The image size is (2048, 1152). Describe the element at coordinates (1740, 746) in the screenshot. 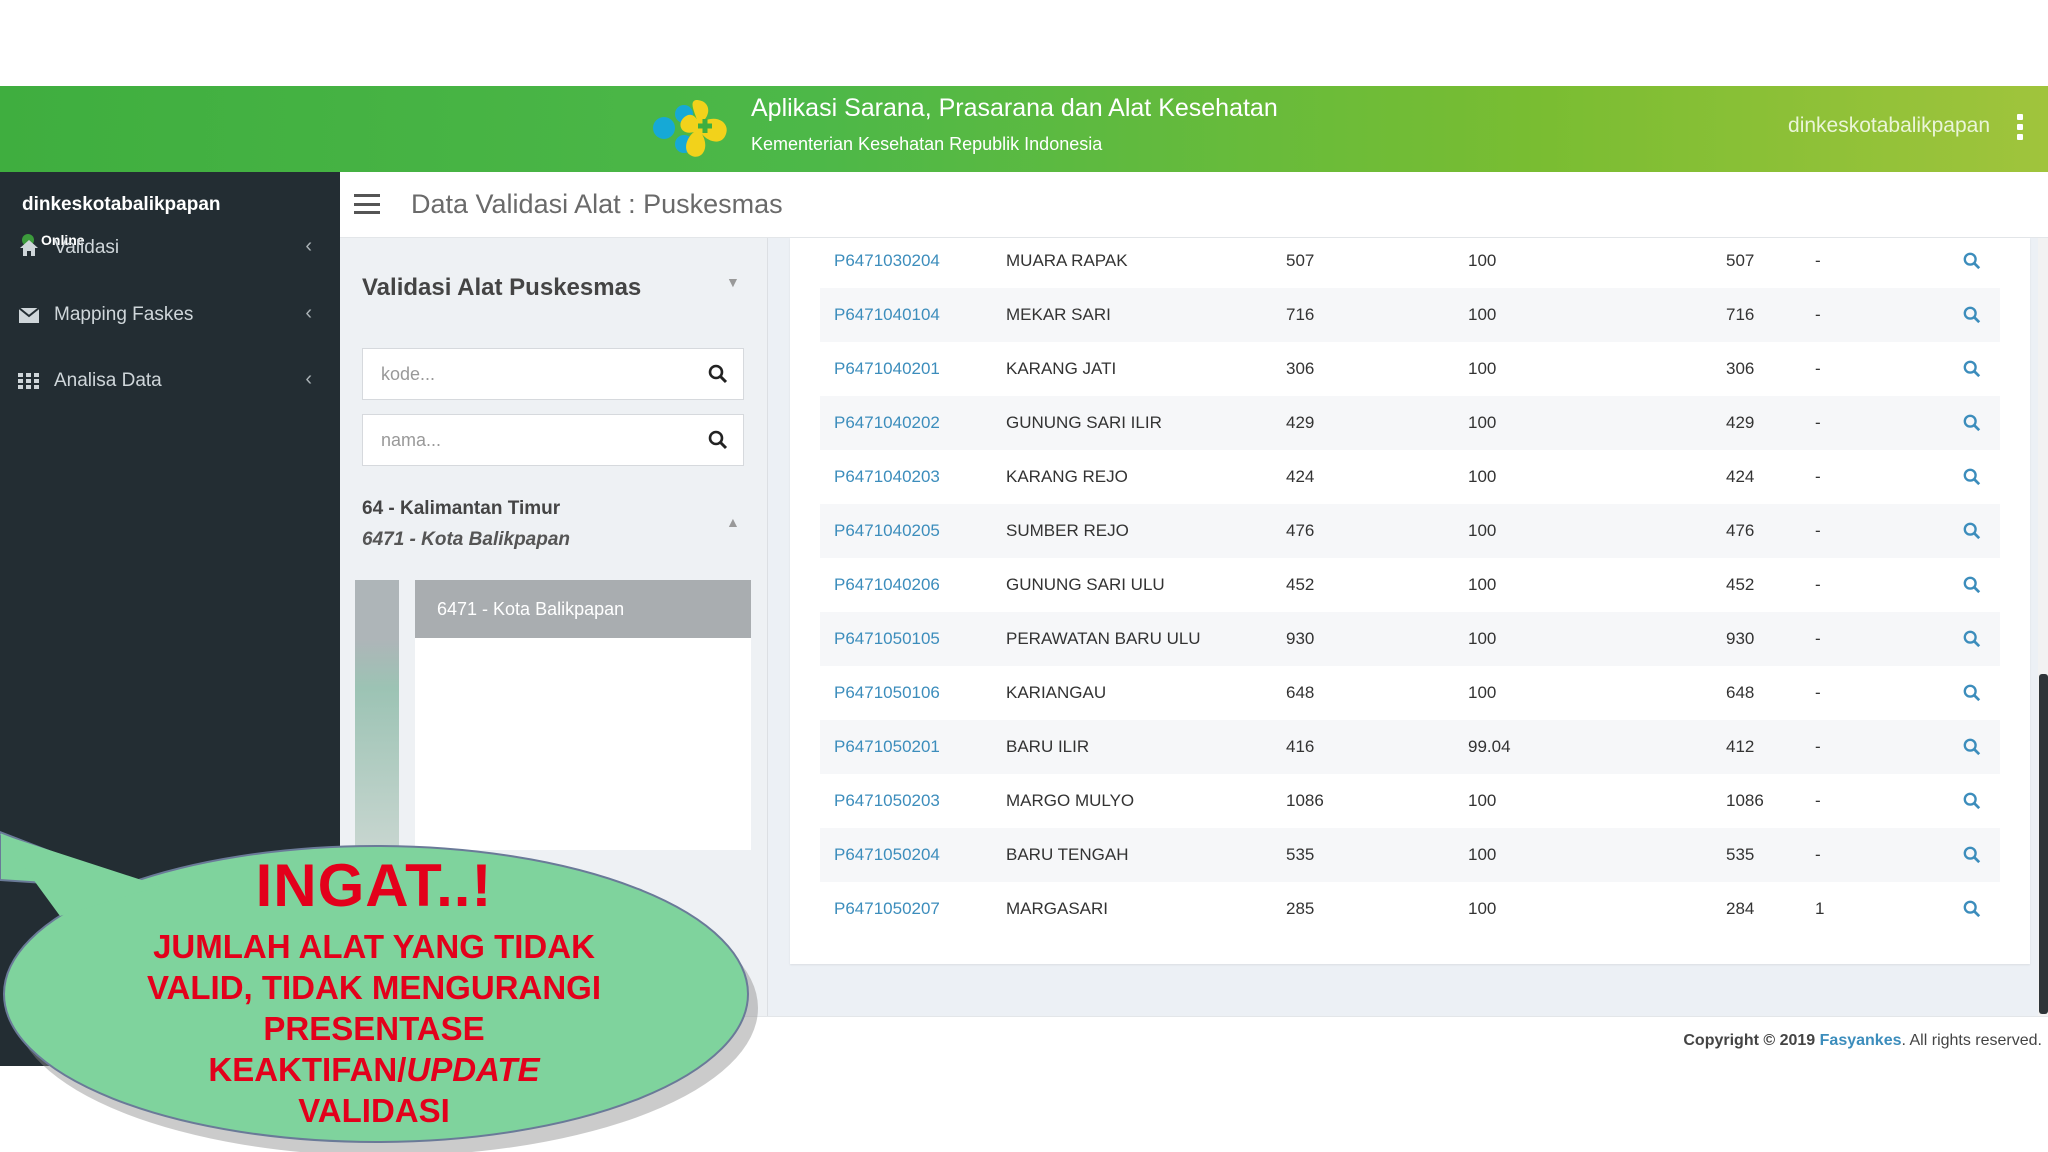

I see `valid-cell: 412` at that location.